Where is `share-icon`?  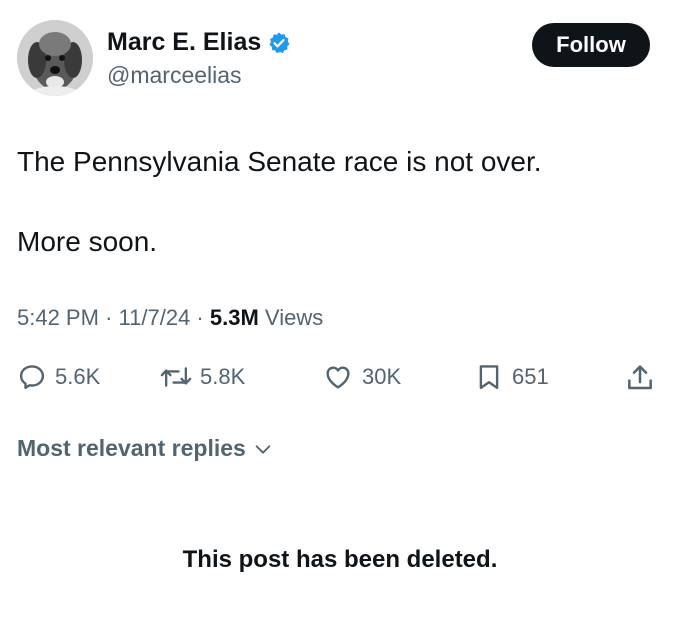 share-icon is located at coordinates (640, 377).